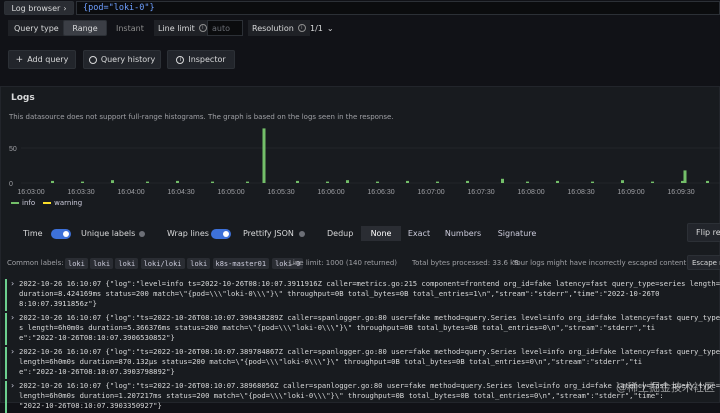  What do you see at coordinates (241, 263) in the screenshot?
I see `common-label-chip: k8s-master01` at bounding box center [241, 263].